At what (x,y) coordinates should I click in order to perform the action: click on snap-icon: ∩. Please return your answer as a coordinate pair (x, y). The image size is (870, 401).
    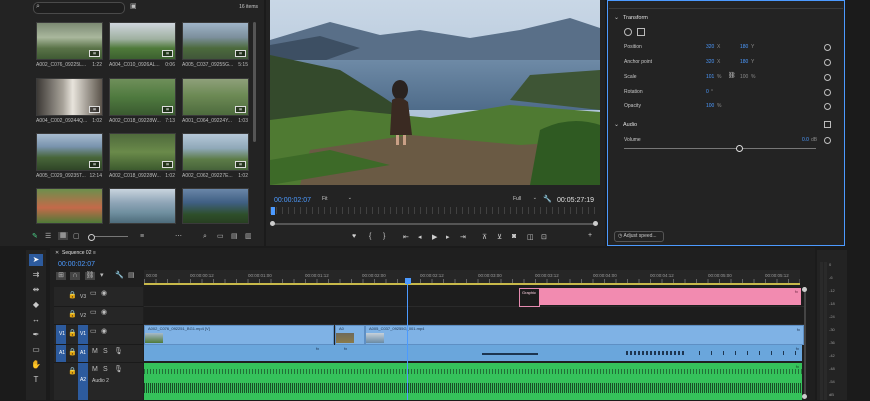
    Looking at the image, I should click on (75, 276).